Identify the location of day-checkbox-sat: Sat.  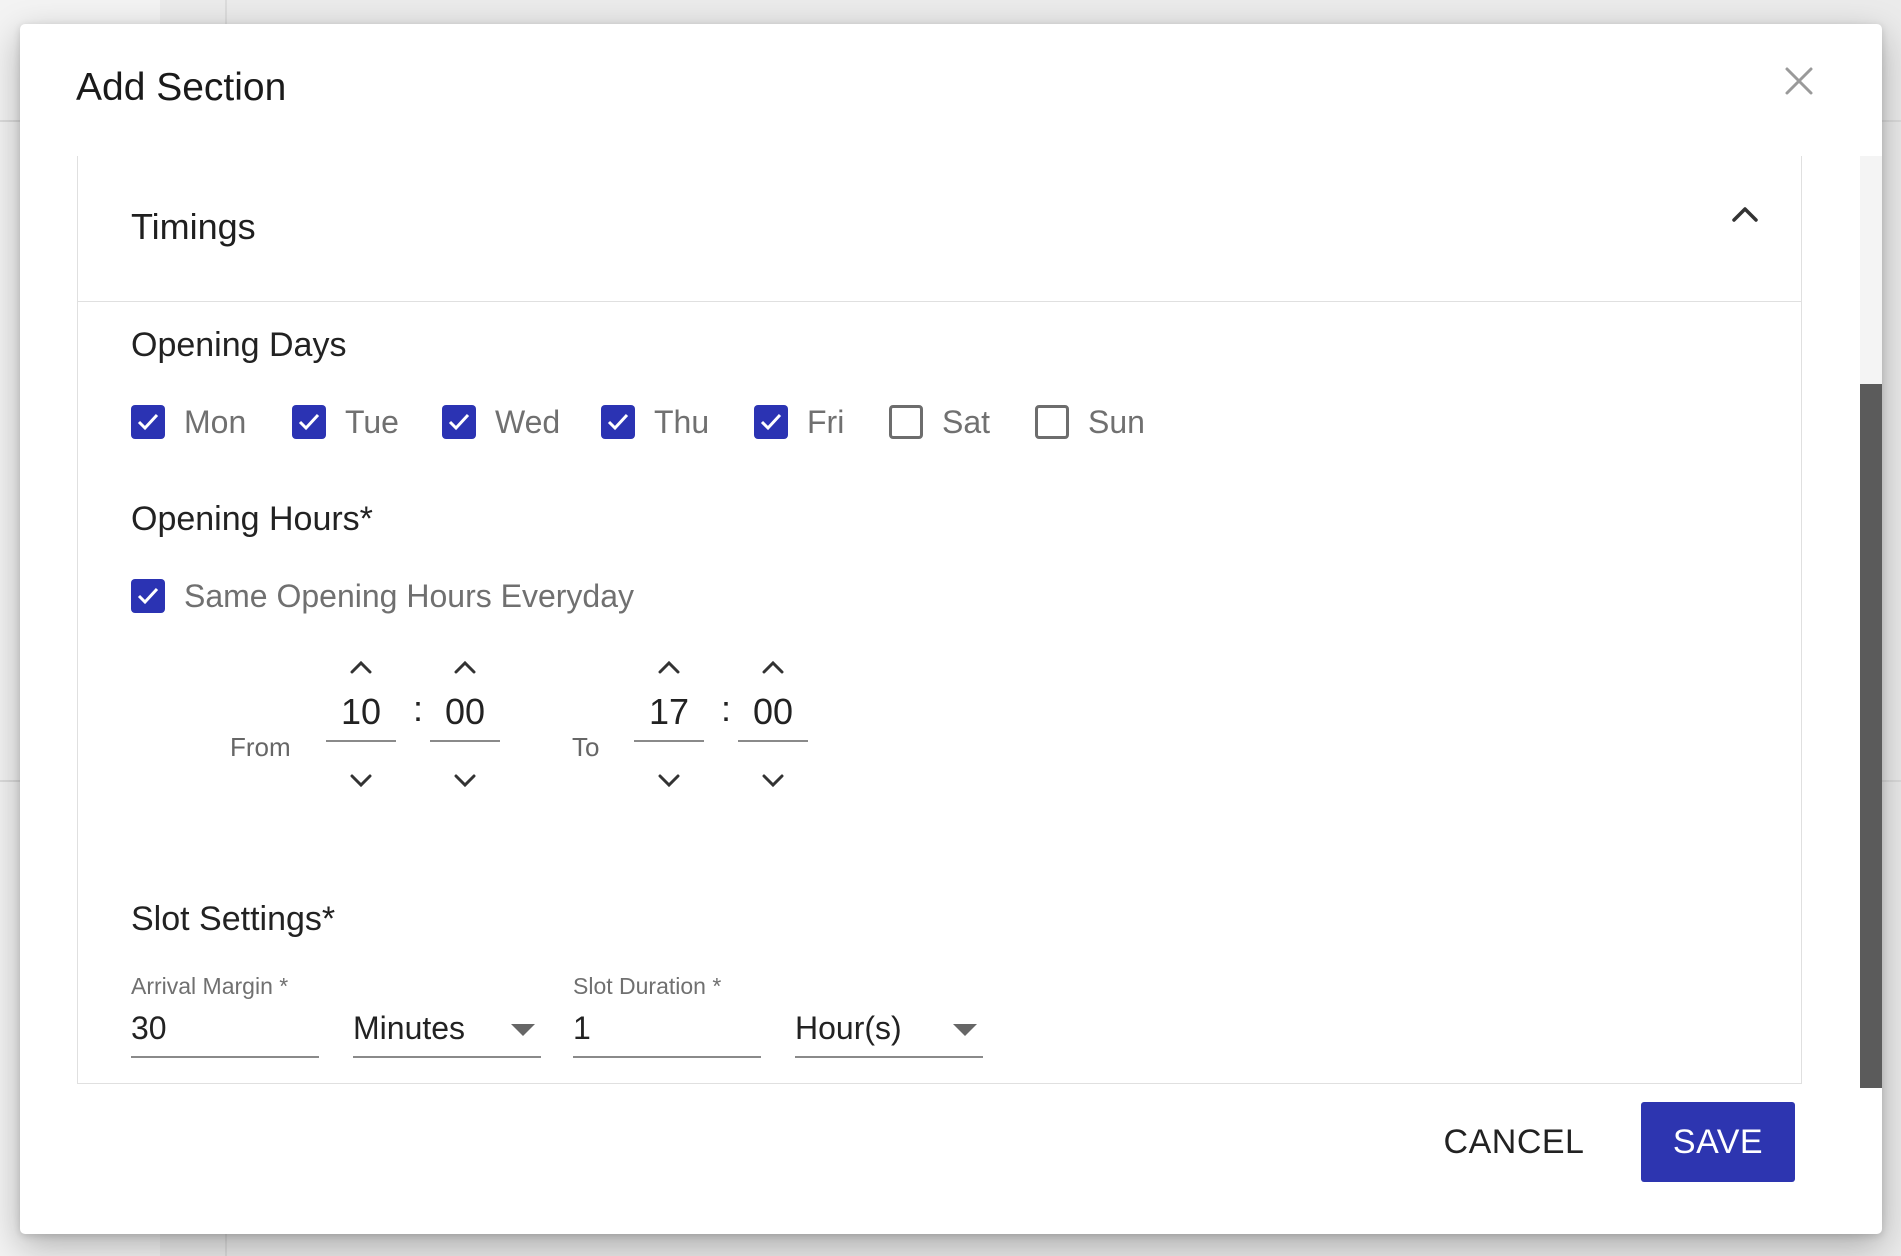
(939, 422).